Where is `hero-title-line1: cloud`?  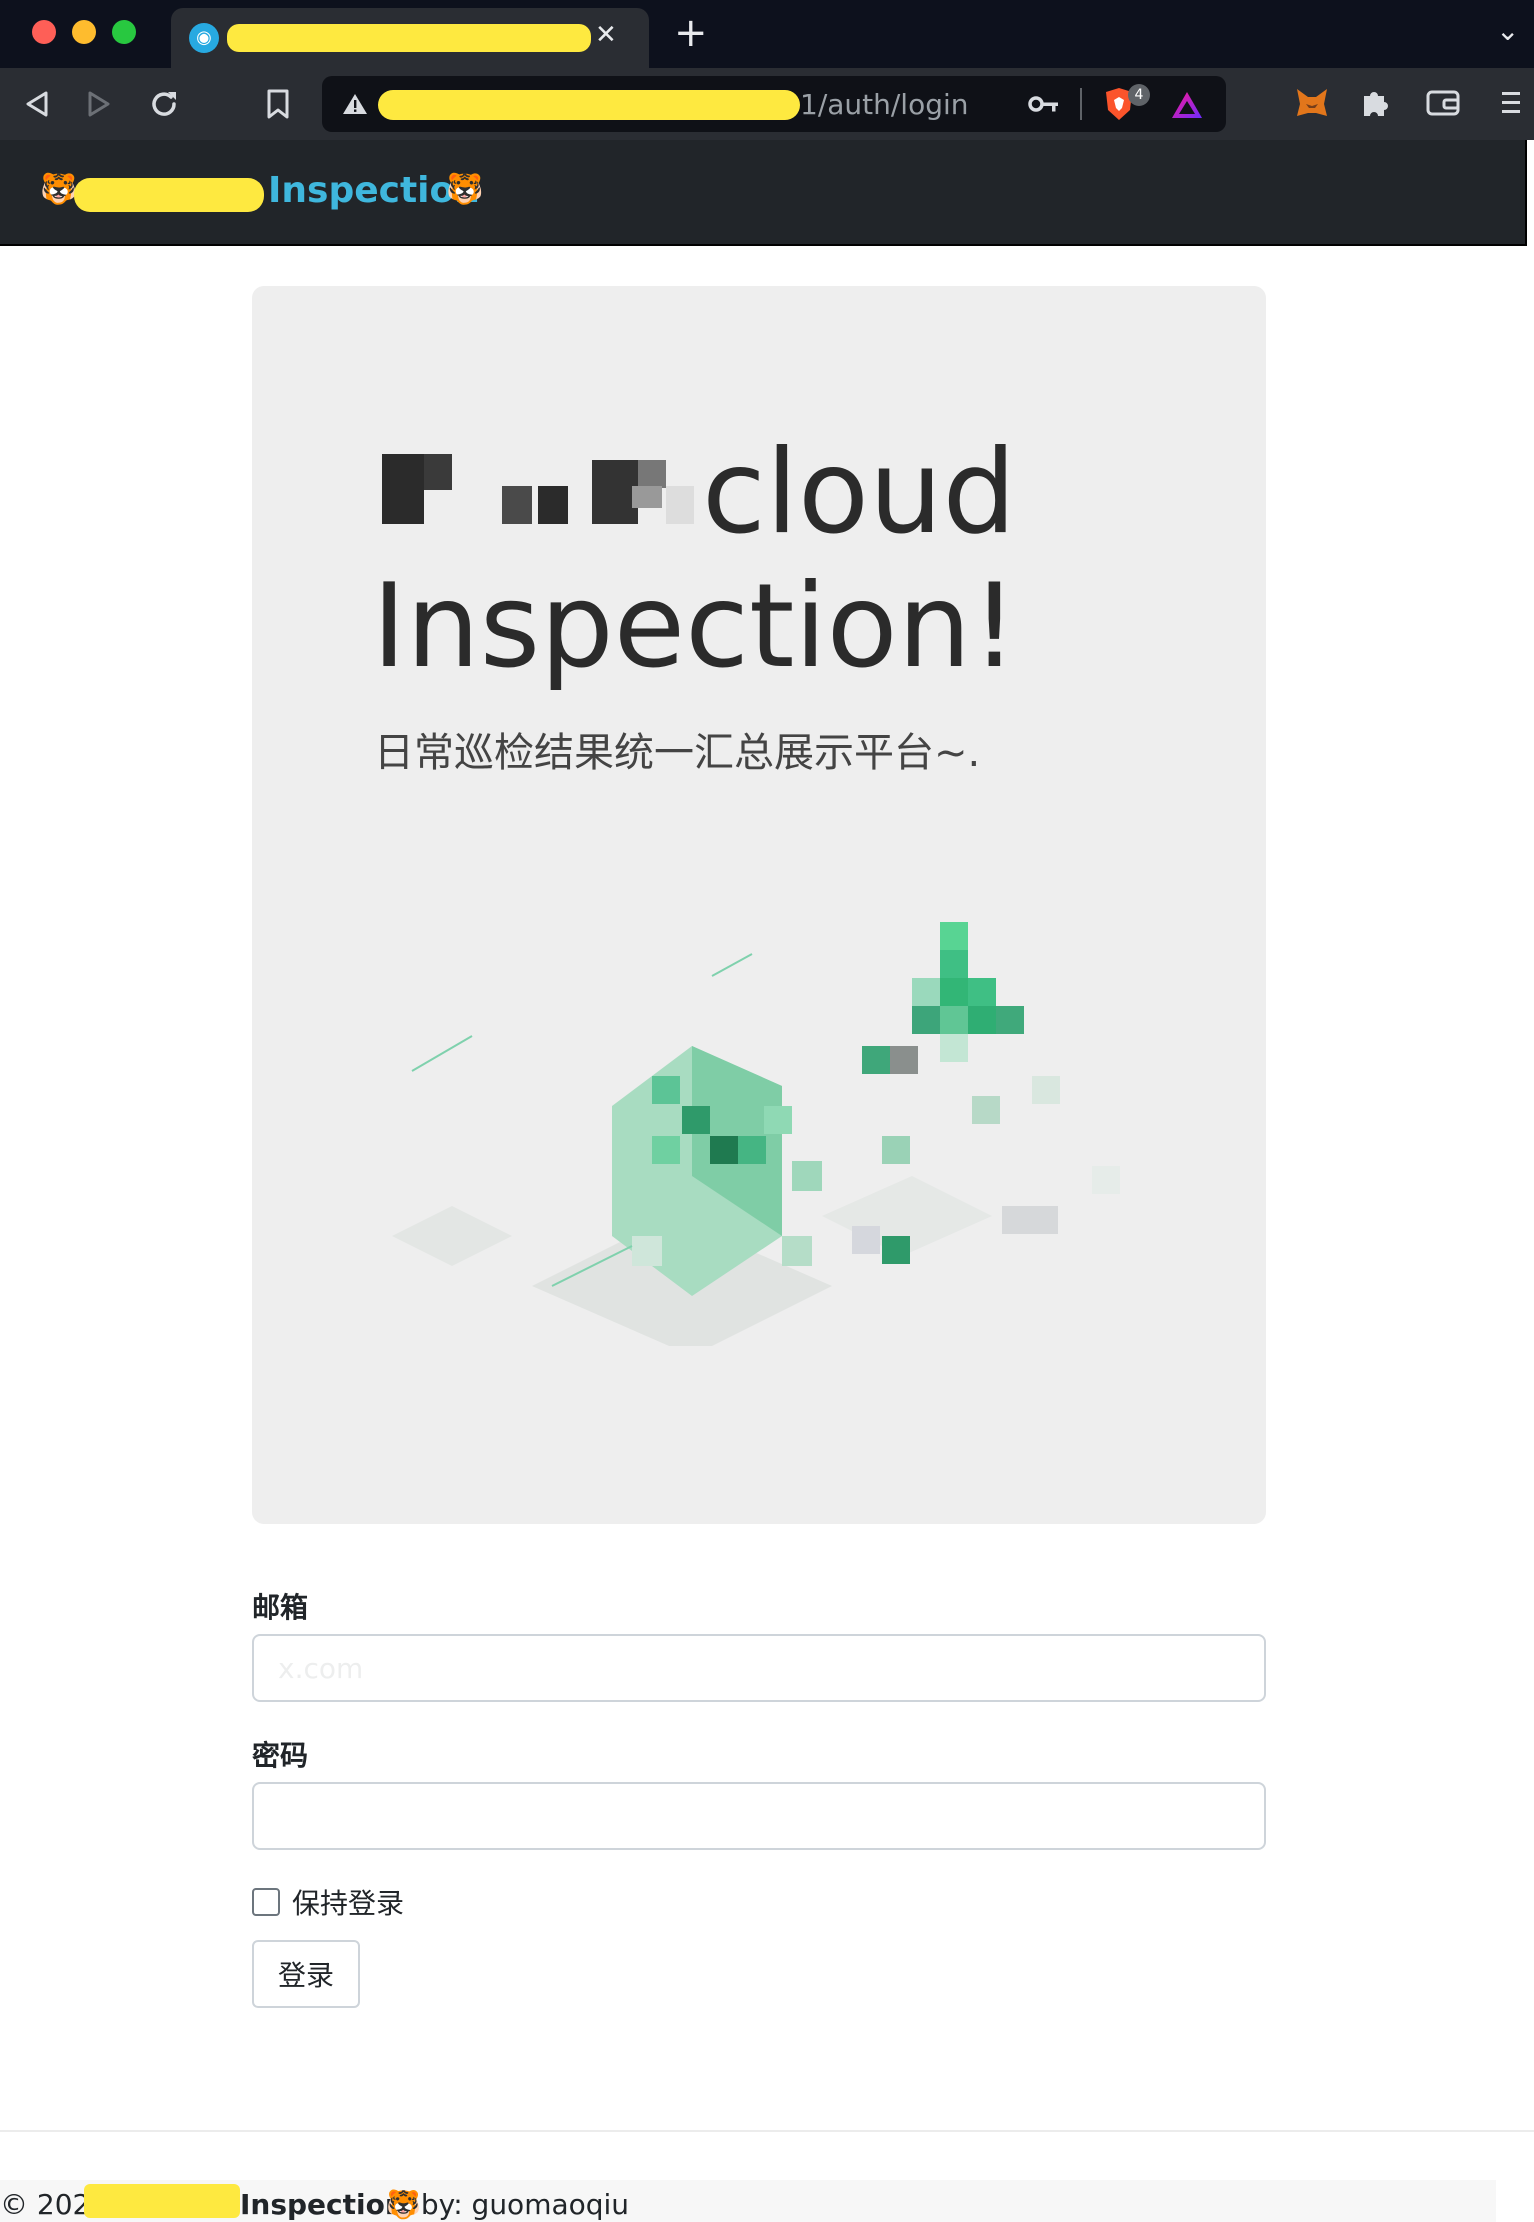
hero-title-line1: cloud is located at coordinates (859, 492).